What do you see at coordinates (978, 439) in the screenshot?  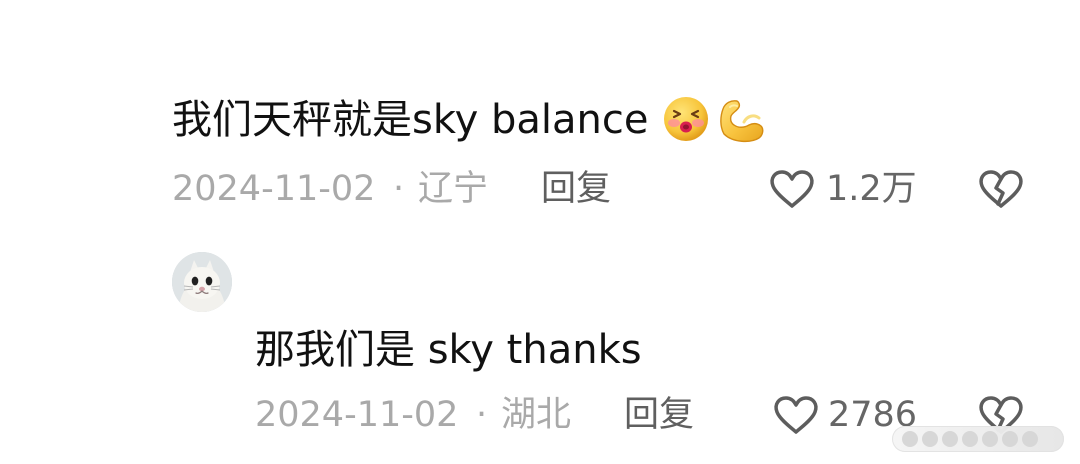 I see `watermark-badge` at bounding box center [978, 439].